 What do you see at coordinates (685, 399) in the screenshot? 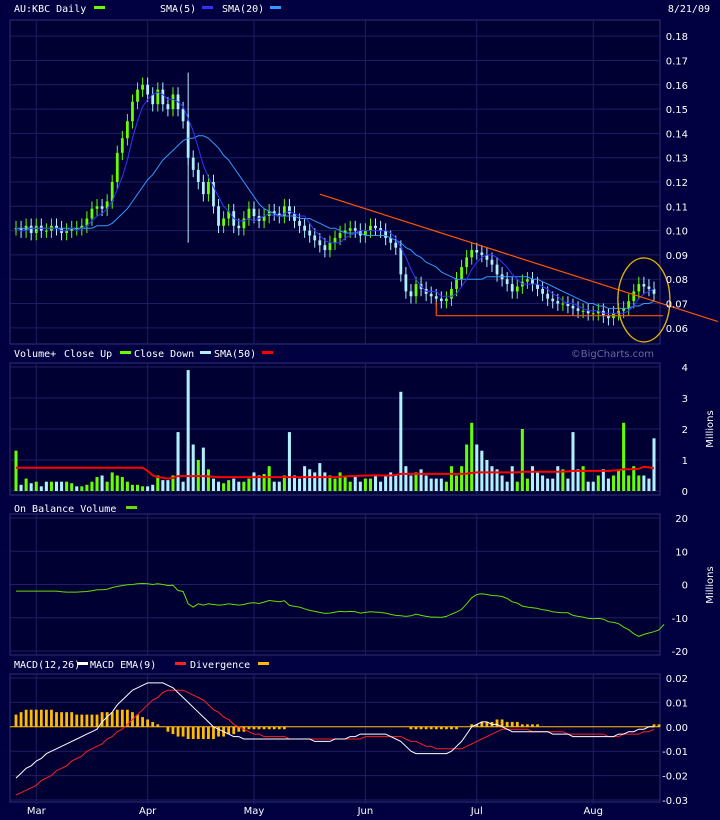
I see `volume-tick-label: 3` at bounding box center [685, 399].